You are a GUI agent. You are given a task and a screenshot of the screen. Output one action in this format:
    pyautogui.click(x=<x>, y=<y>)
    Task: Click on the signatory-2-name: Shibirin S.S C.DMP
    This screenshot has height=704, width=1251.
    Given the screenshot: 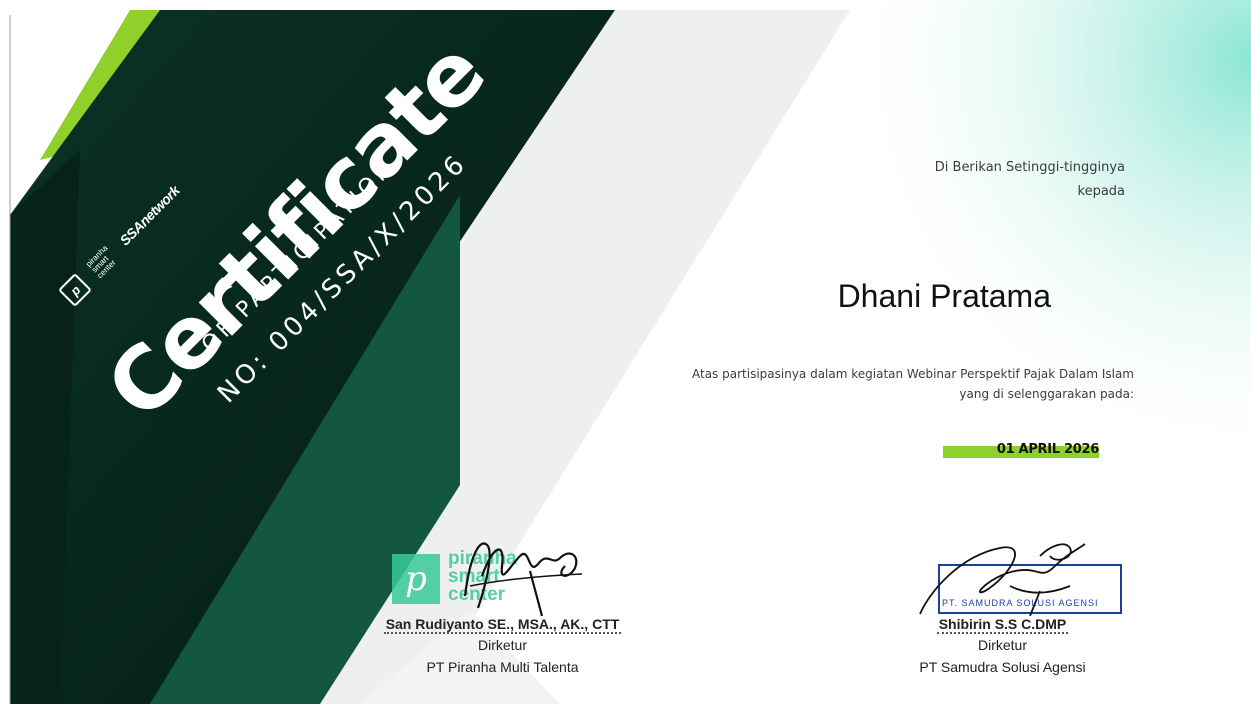 What is the action you would take?
    pyautogui.click(x=1002, y=625)
    